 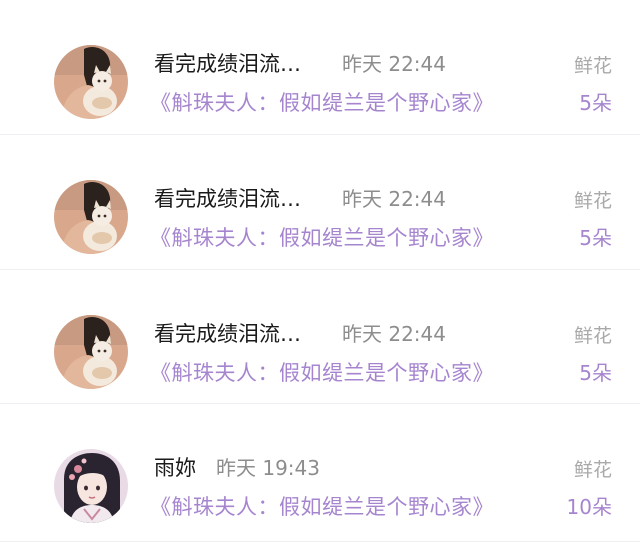 What do you see at coordinates (268, 468) in the screenshot?
I see `timestamp: 昨天 19:43` at bounding box center [268, 468].